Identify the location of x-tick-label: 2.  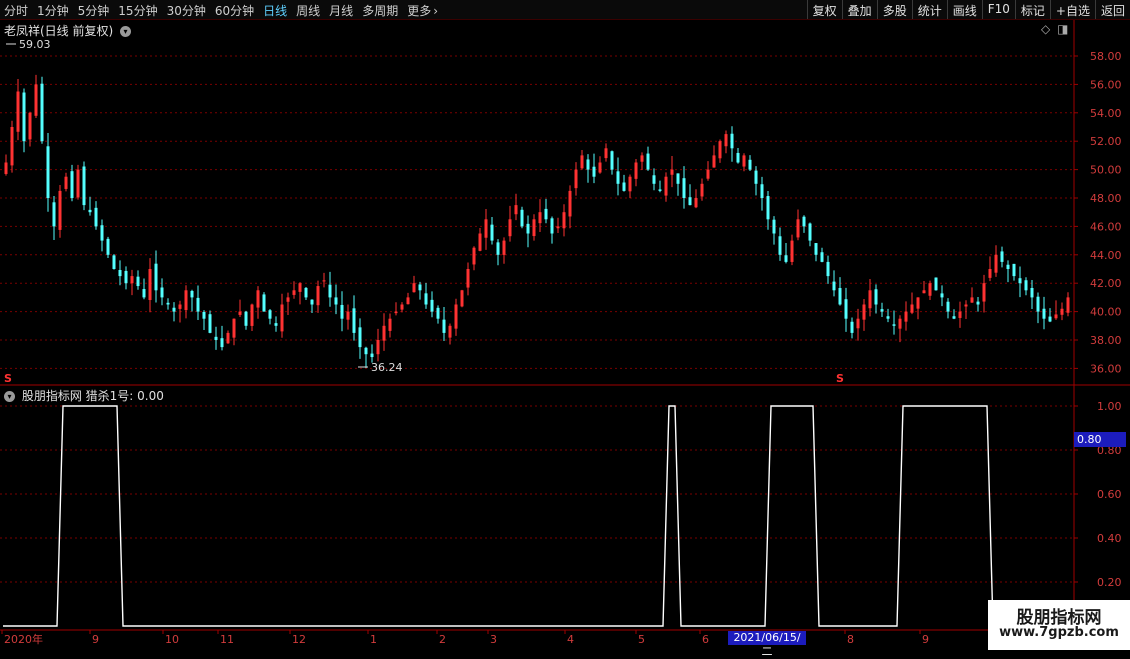
(442, 639).